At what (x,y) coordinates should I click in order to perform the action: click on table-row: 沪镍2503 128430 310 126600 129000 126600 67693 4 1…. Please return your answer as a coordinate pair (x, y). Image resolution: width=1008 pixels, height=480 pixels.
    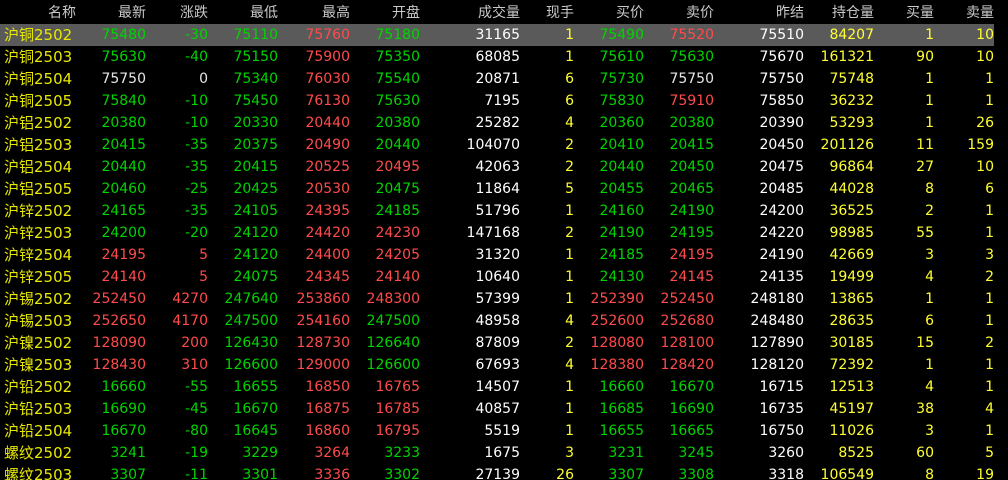
    Looking at the image, I should click on (504, 365).